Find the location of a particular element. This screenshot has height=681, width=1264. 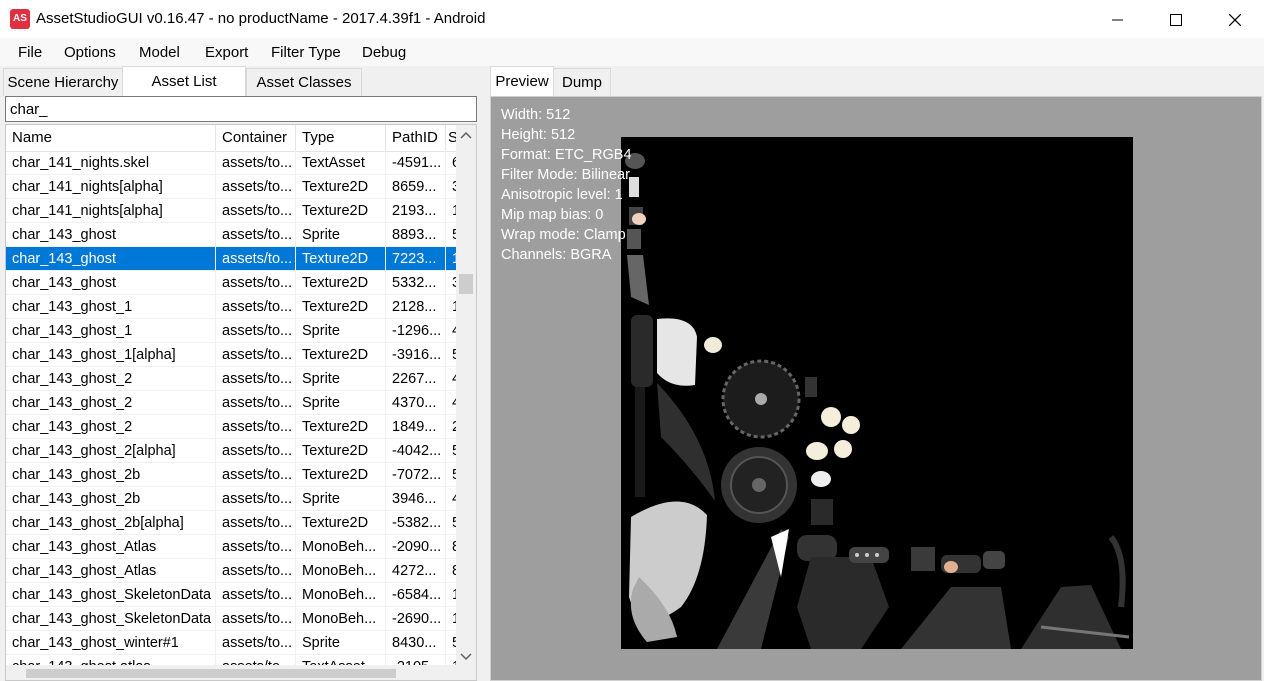

cell-name: char_143_ghost_1[alpha] is located at coordinates (111, 355).